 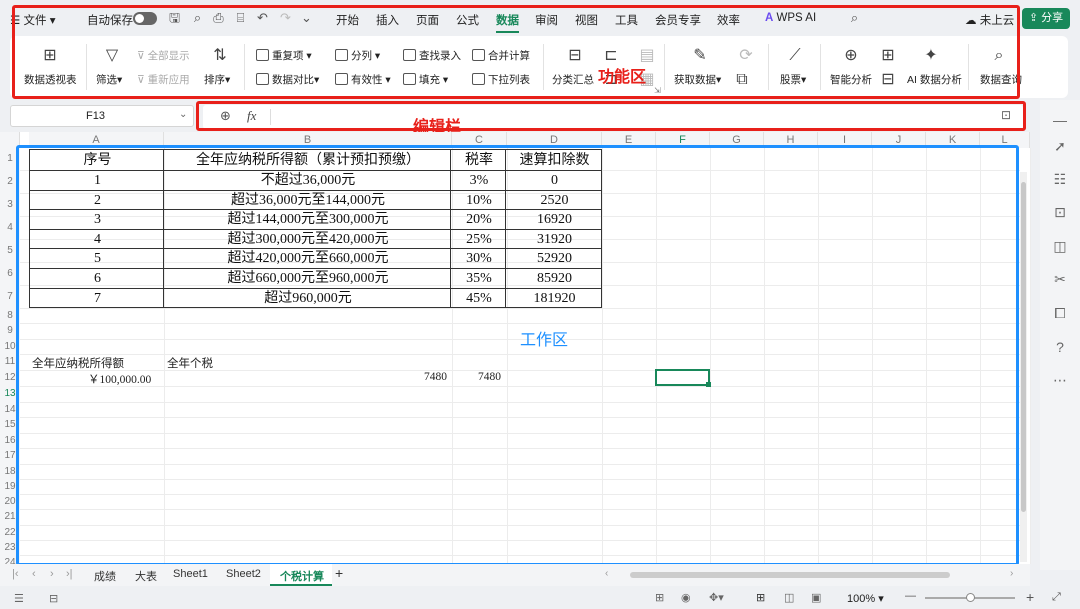 I want to click on zoom-value: 100%, so click(x=861, y=599).